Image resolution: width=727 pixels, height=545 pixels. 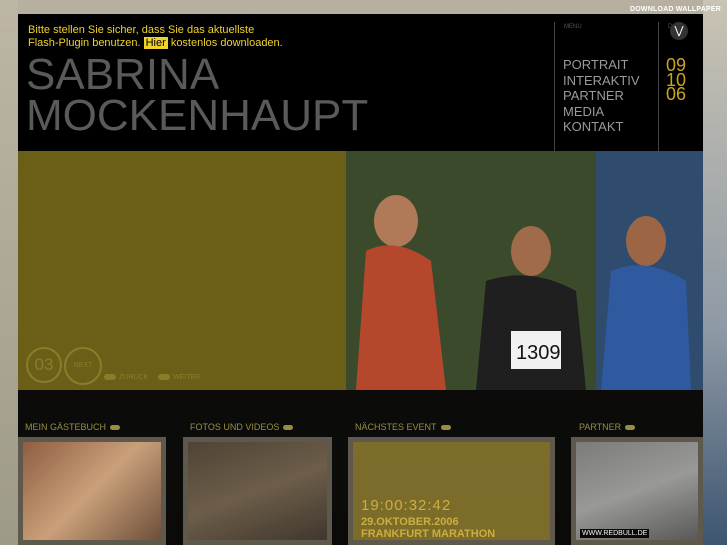 What do you see at coordinates (92, 491) in the screenshot?
I see `guestbook-thumbnail` at bounding box center [92, 491].